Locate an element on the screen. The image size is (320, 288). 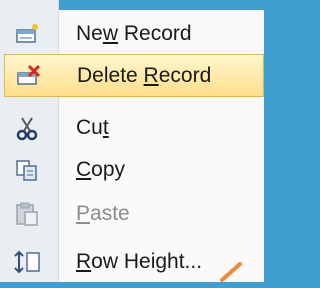
menu-item-delete-record: Delete Record is located at coordinates (134, 75).